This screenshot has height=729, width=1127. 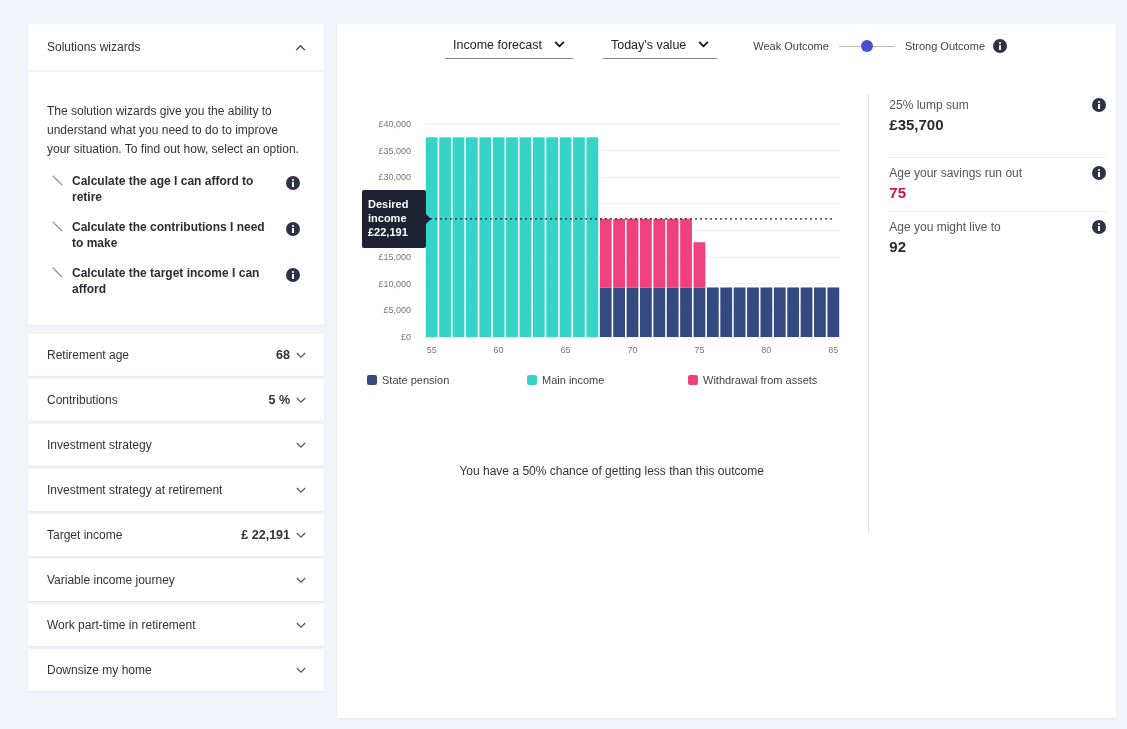 What do you see at coordinates (760, 380) in the screenshot?
I see `legend-label: Withdrawal from assets` at bounding box center [760, 380].